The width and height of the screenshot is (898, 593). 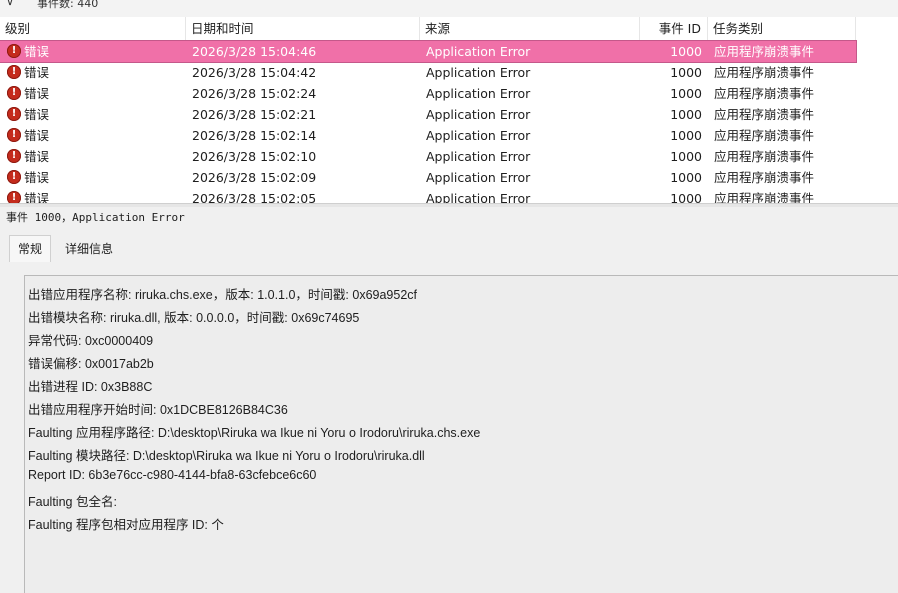 What do you see at coordinates (30, 248) in the screenshot?
I see `tab-general: 常规` at bounding box center [30, 248].